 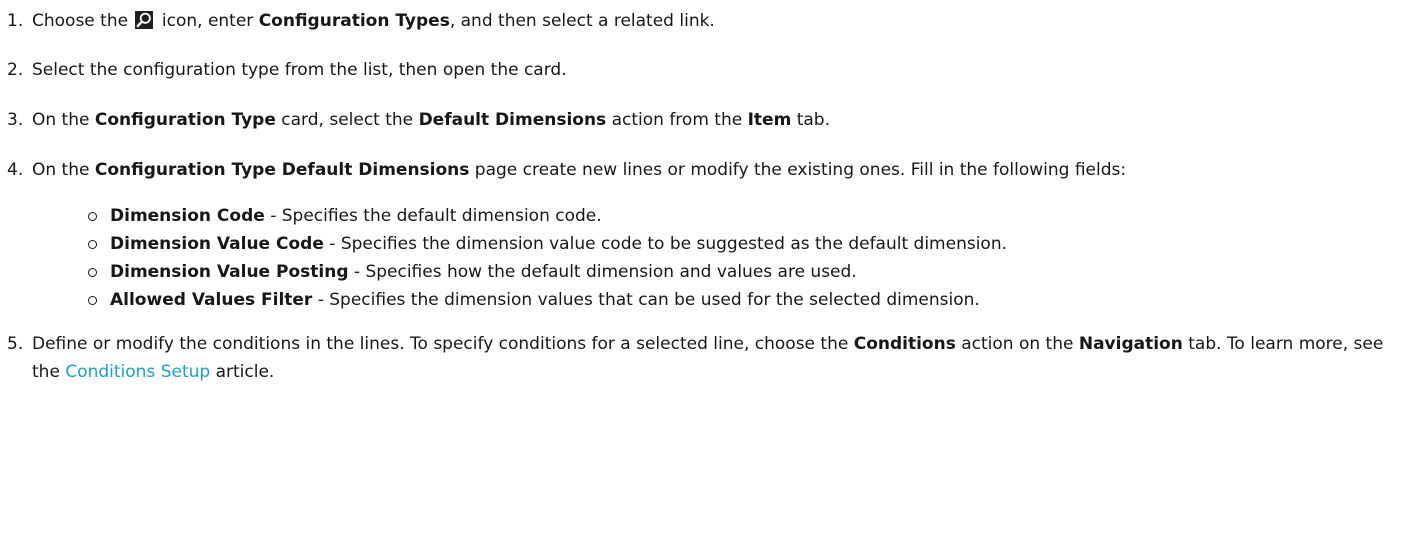 I want to click on step-text: , and then select a related link., so click(x=582, y=21).